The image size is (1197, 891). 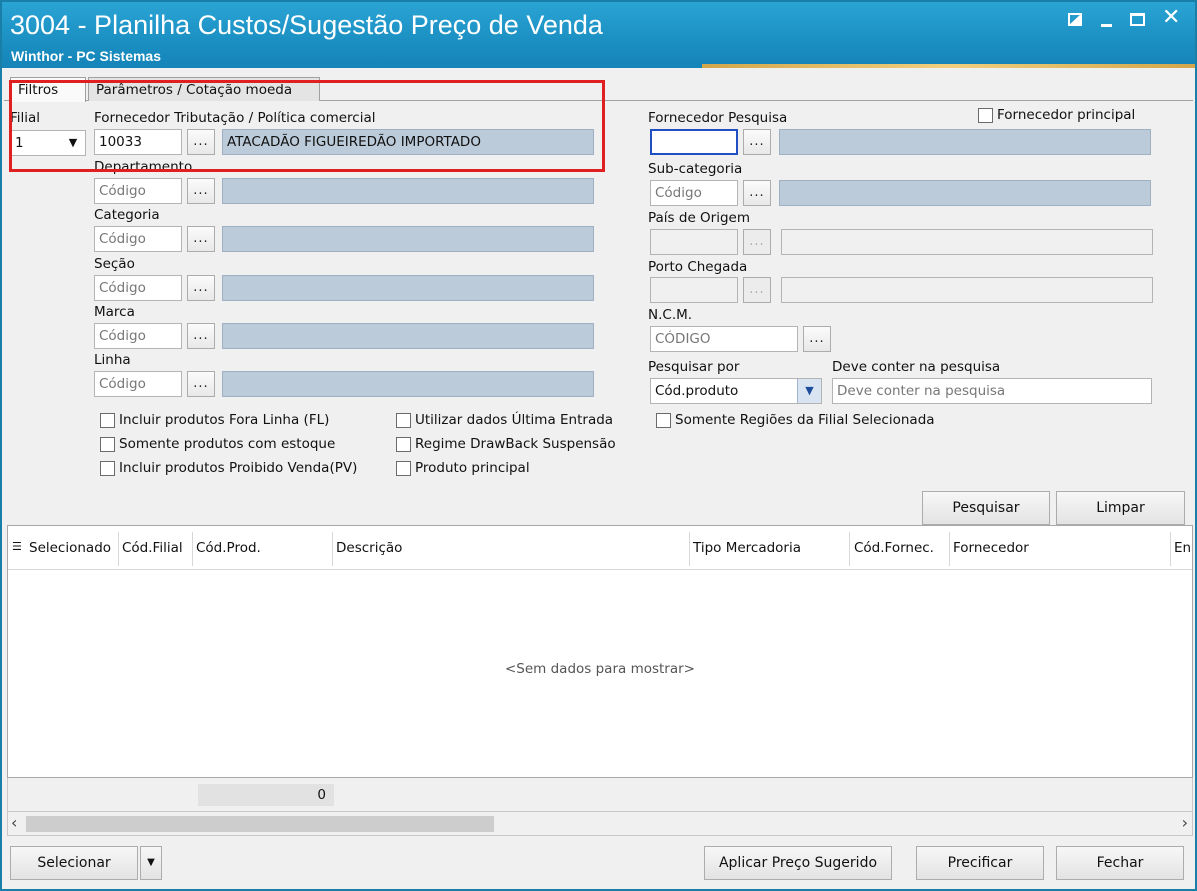 I want to click on pais-code-field, so click(x=694, y=242).